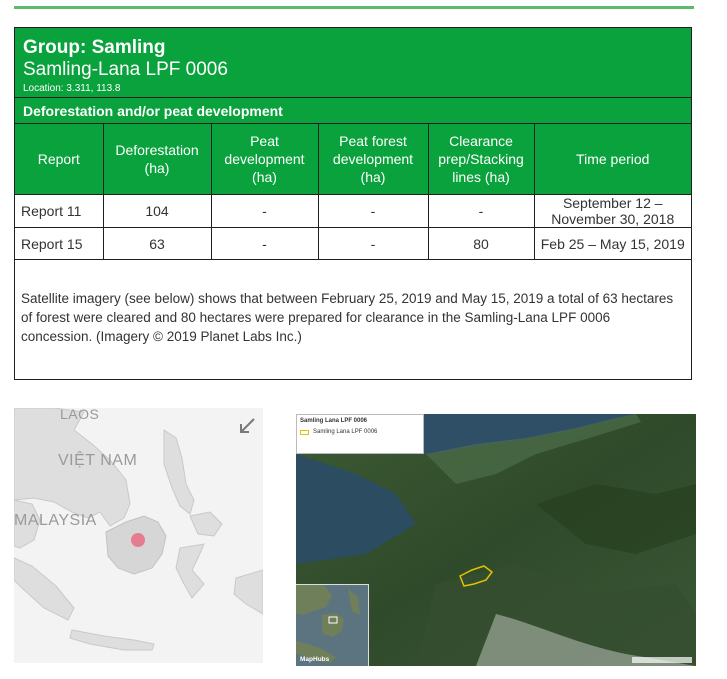  I want to click on map-label-malaysia: MALAYSIA, so click(55, 520).